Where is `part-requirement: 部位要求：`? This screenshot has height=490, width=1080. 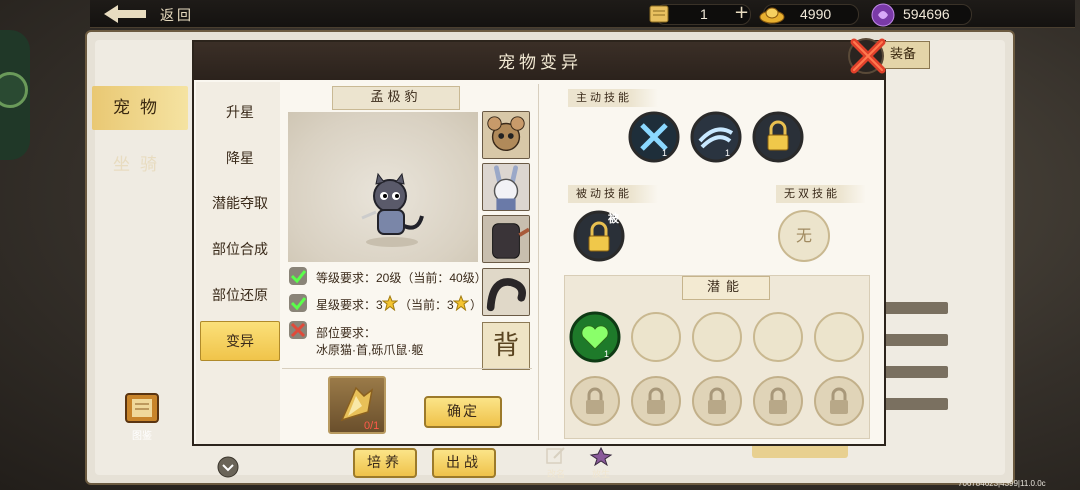 part-requirement: 部位要求： is located at coordinates (346, 333).